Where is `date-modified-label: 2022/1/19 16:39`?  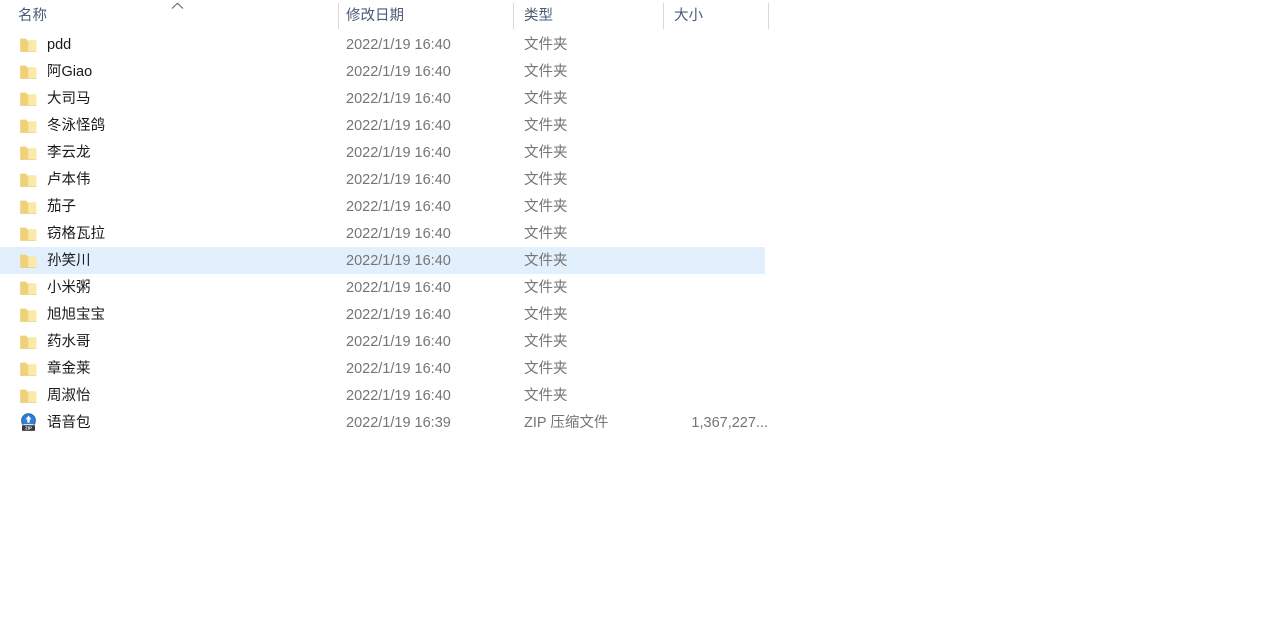 date-modified-label: 2022/1/19 16:39 is located at coordinates (398, 422).